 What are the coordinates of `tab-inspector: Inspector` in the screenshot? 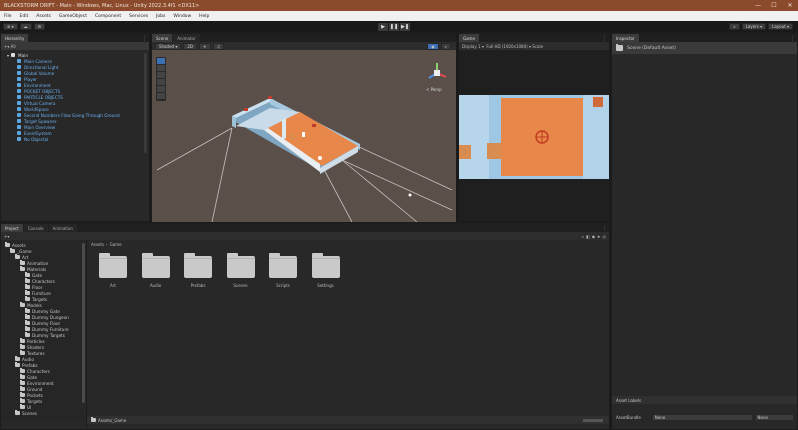 It's located at (625, 38).